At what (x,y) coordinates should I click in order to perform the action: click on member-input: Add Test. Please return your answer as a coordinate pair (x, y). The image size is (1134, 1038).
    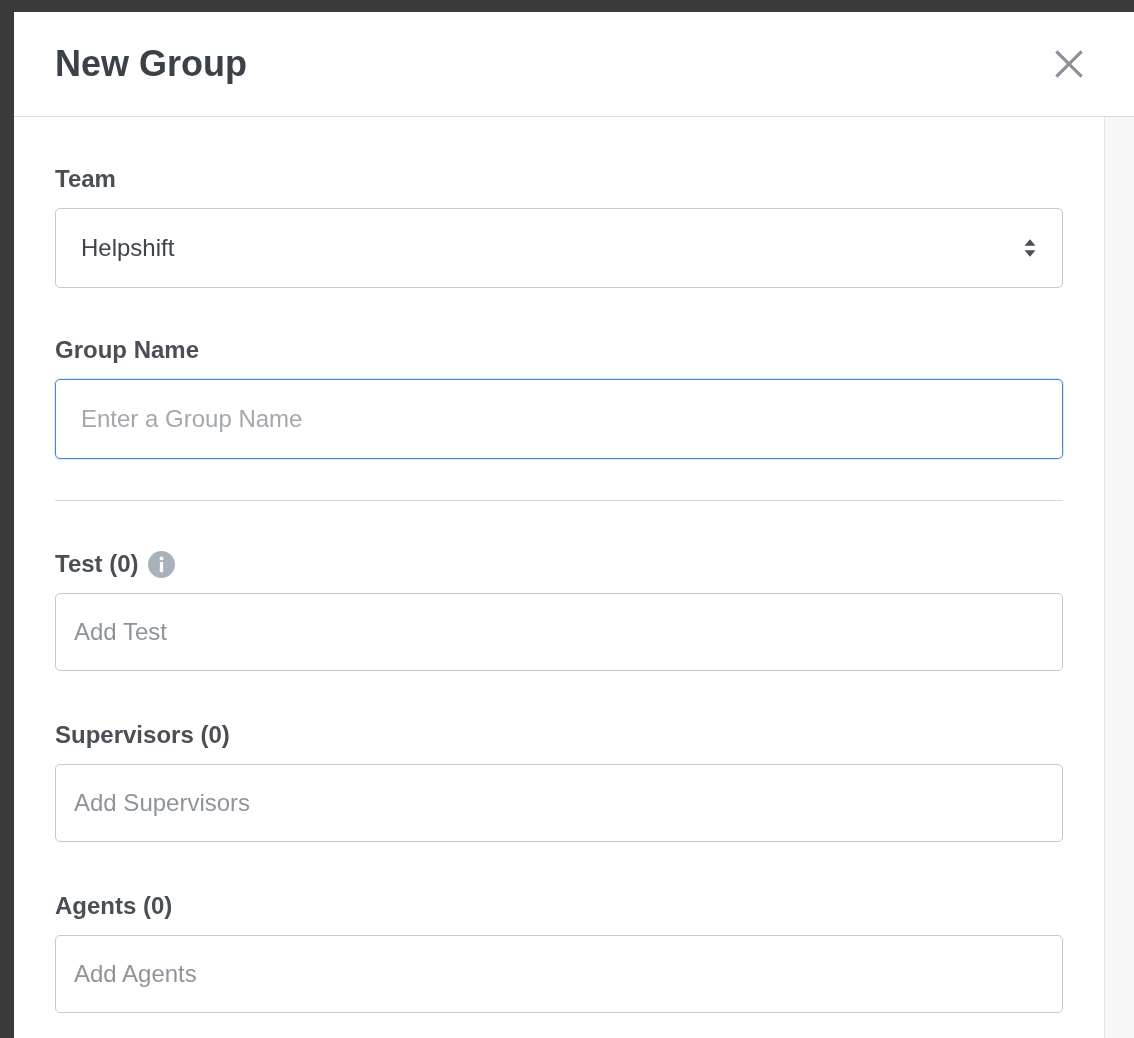
    Looking at the image, I should click on (559, 632).